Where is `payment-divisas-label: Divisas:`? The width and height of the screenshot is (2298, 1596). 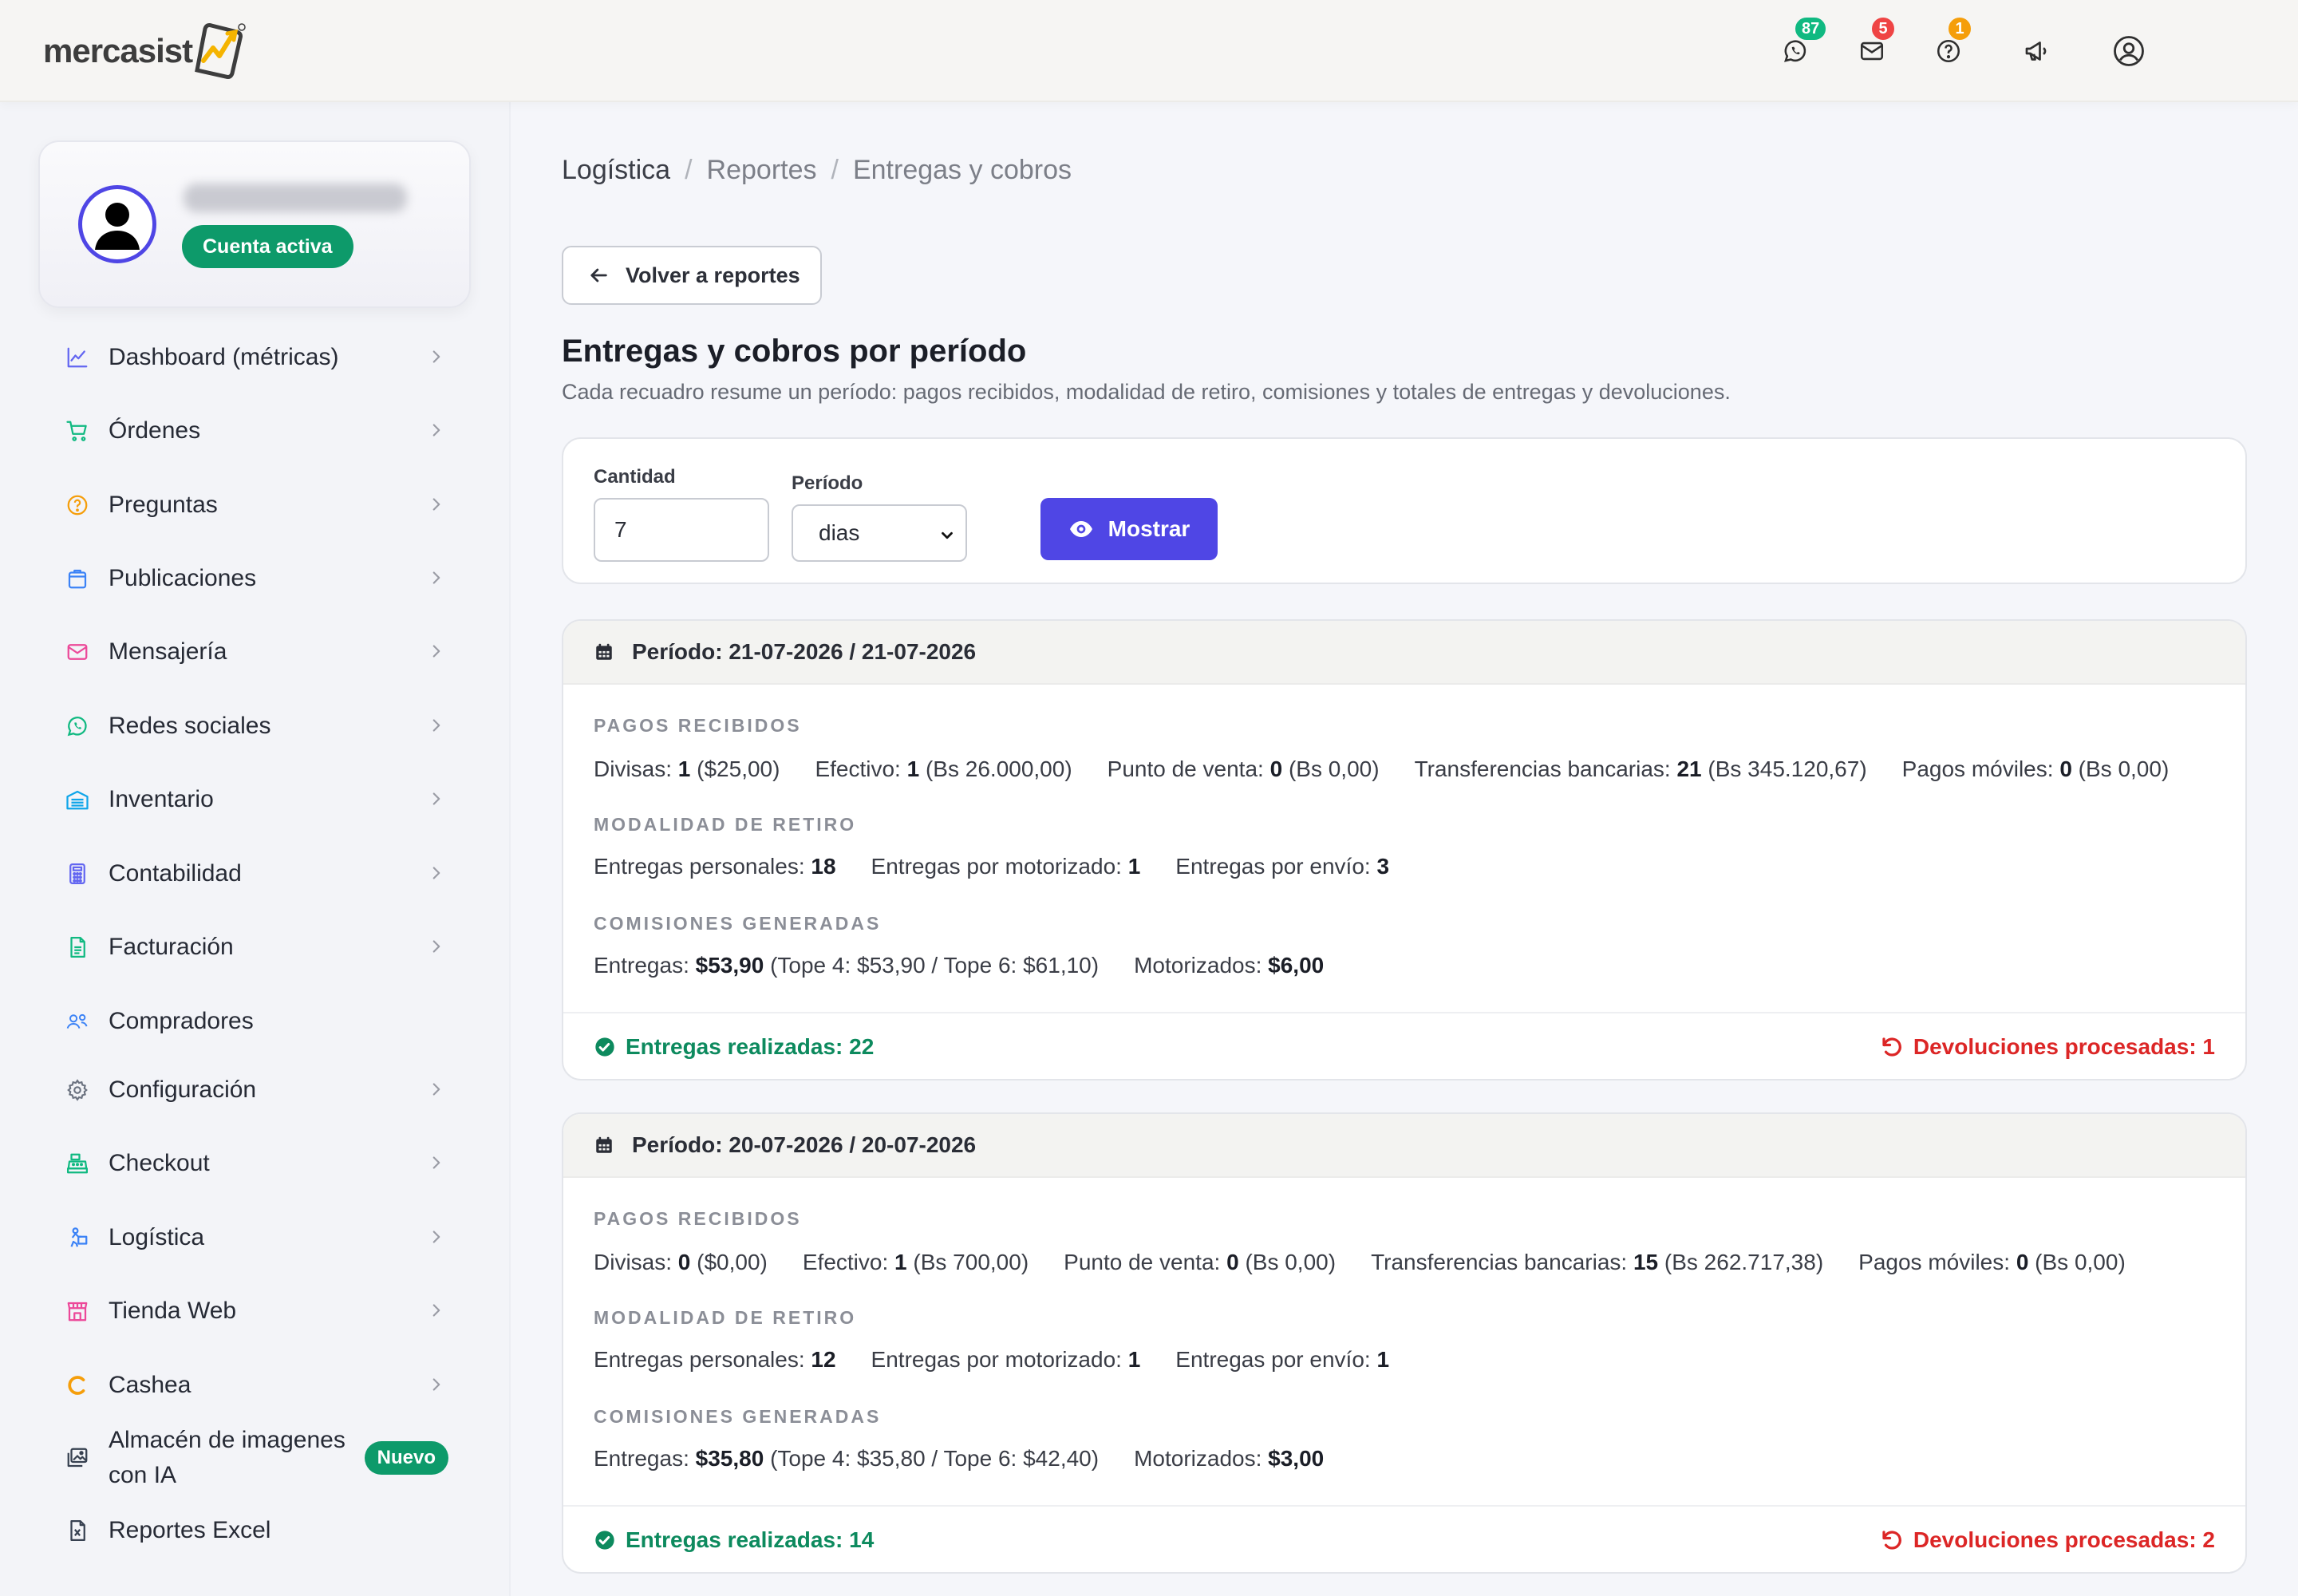 payment-divisas-label: Divisas: is located at coordinates (633, 1262).